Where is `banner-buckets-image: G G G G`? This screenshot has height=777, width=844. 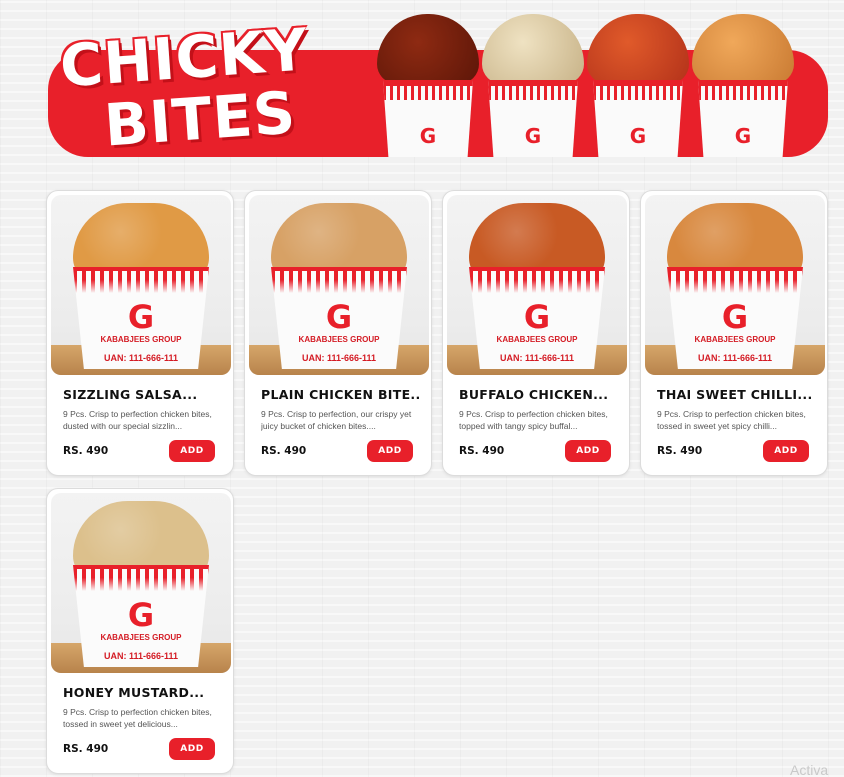
banner-buckets-image: G G G G is located at coordinates (593, 83).